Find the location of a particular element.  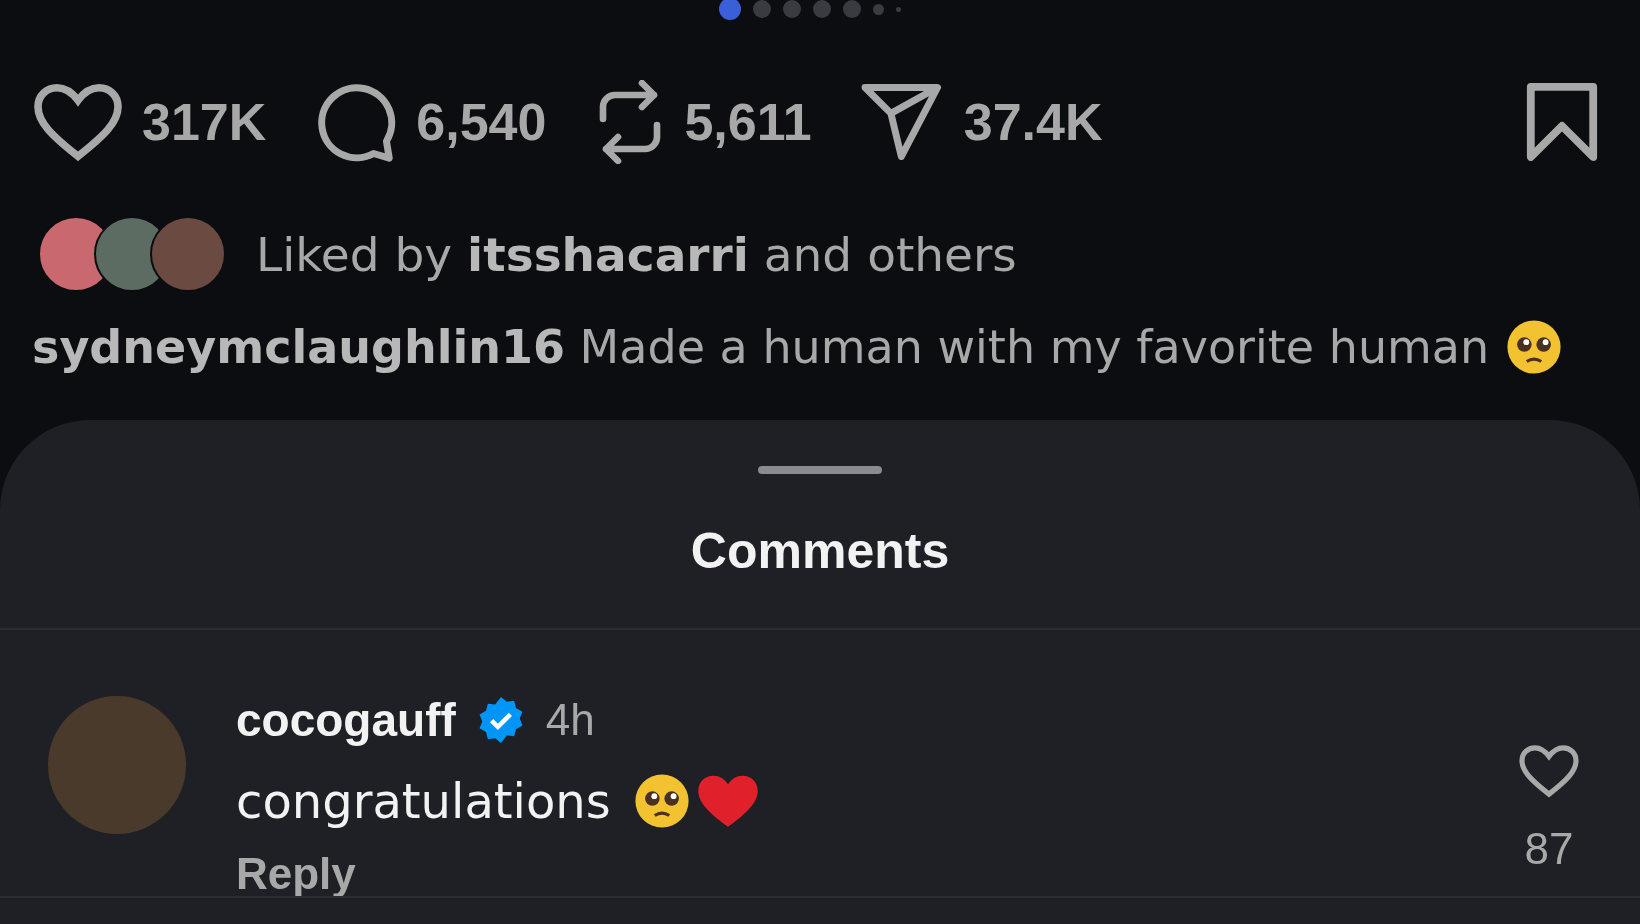

action-count: 37.4K is located at coordinates (1033, 122).